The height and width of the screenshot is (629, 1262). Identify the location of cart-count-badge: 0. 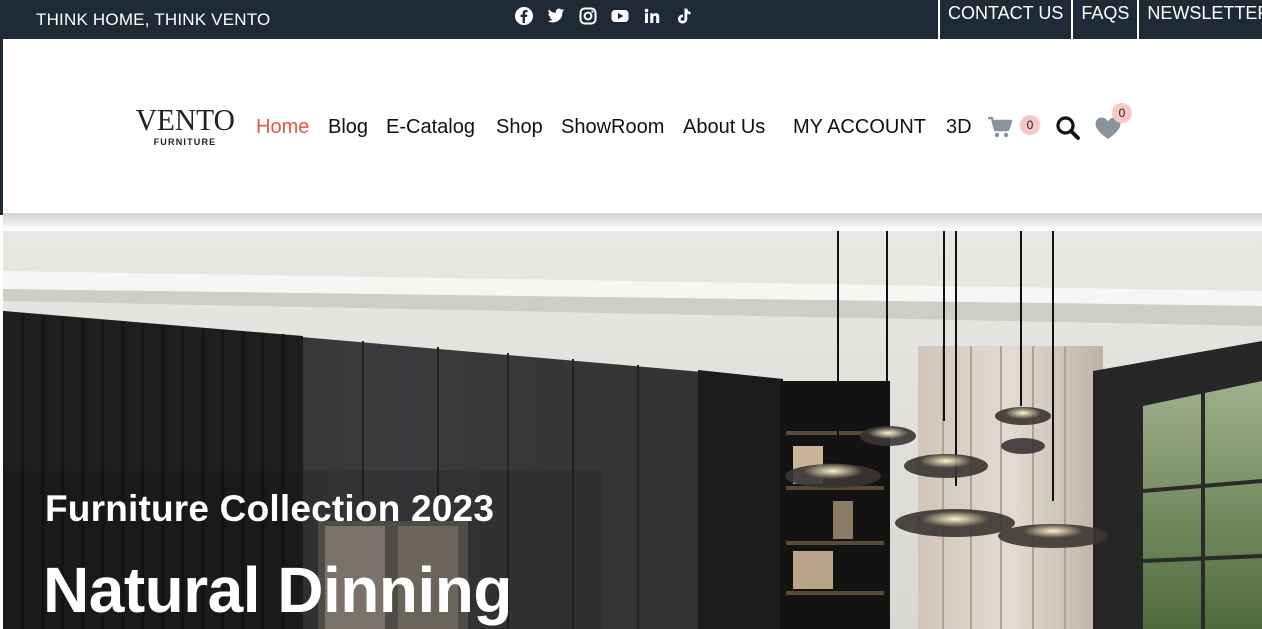
(1030, 125).